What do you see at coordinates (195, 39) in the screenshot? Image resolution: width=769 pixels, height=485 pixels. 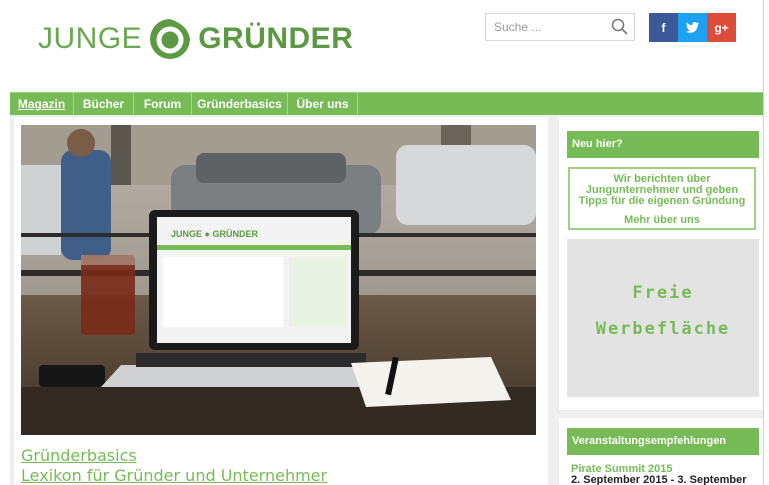 I see `site-logo: JUNGE GRÜNDER` at bounding box center [195, 39].